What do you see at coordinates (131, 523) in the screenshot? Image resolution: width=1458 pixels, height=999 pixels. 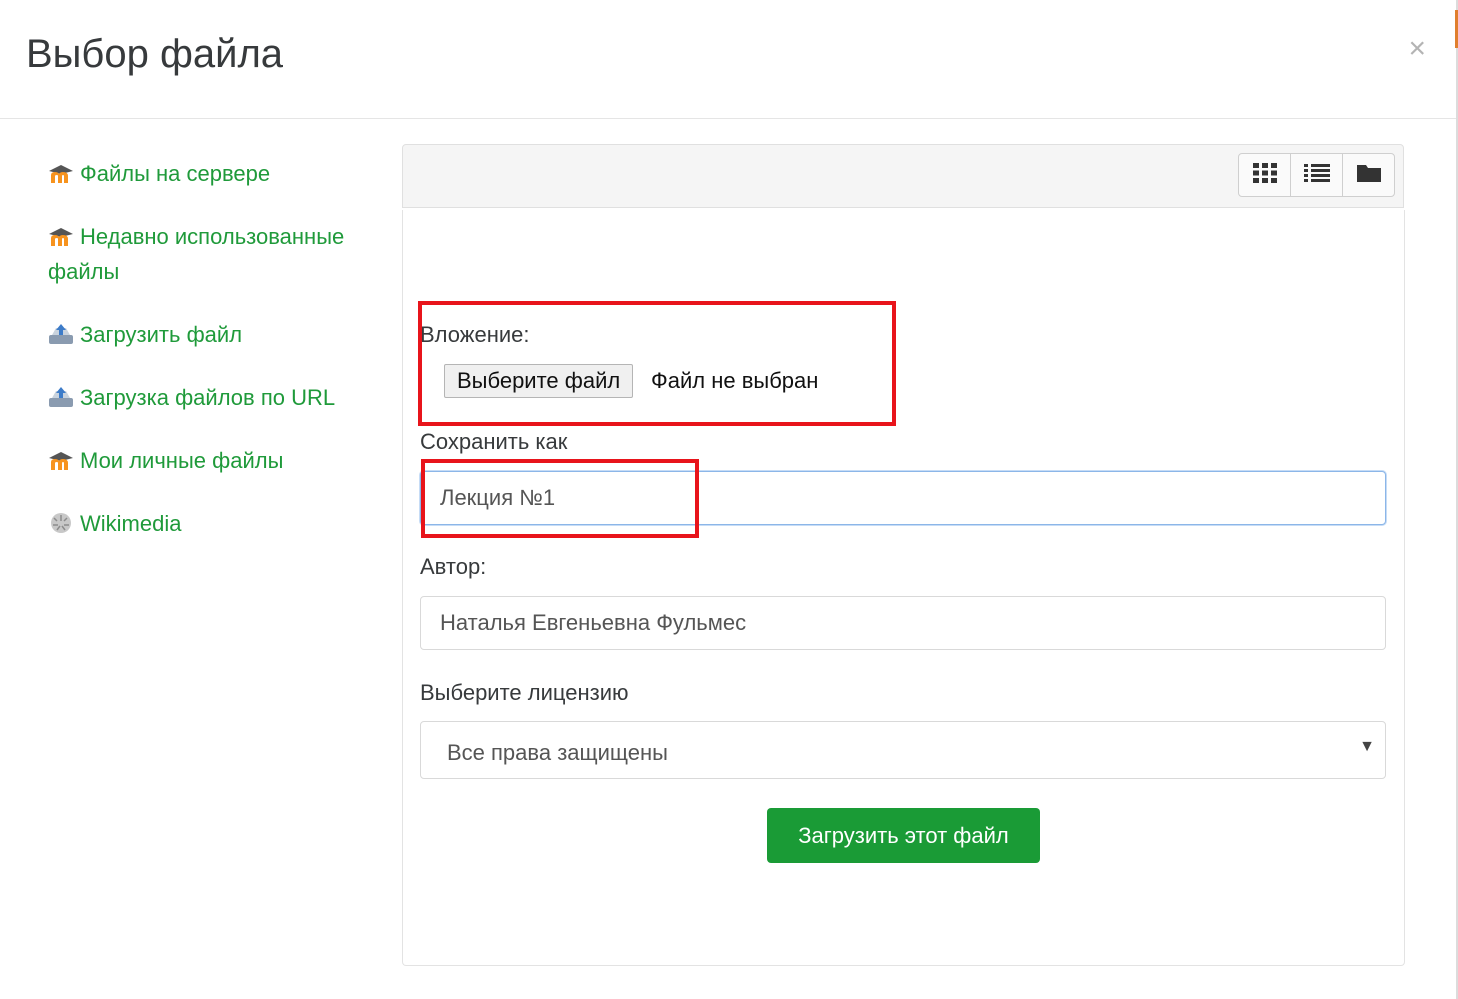 I see `sidebar-item-label: Wikimedia` at bounding box center [131, 523].